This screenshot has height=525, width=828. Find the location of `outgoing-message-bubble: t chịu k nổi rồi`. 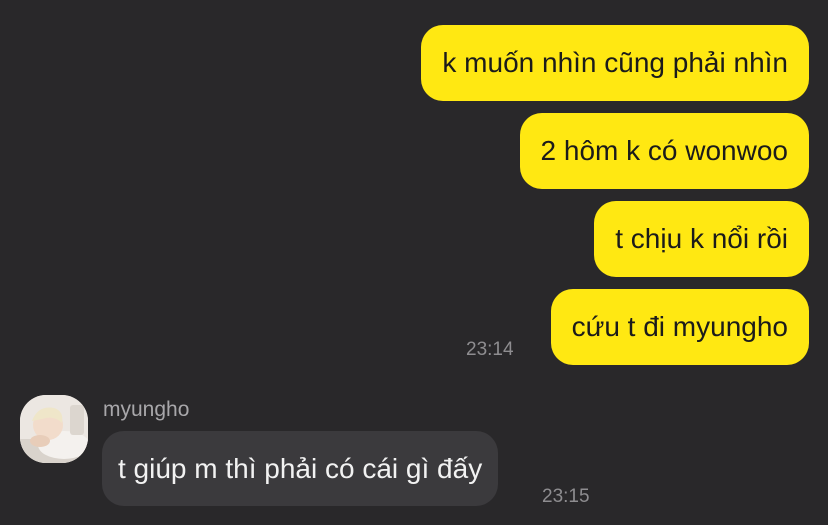

outgoing-message-bubble: t chịu k nổi rồi is located at coordinates (701, 239).